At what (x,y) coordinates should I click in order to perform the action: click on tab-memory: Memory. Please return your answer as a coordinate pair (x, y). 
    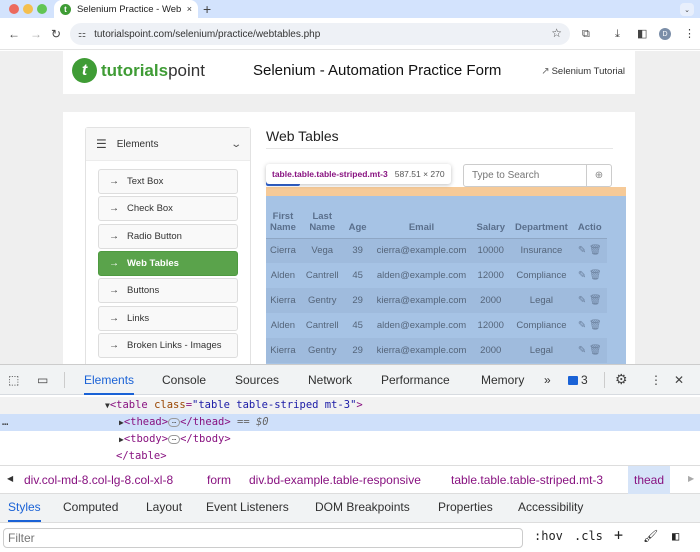
    Looking at the image, I should click on (502, 380).